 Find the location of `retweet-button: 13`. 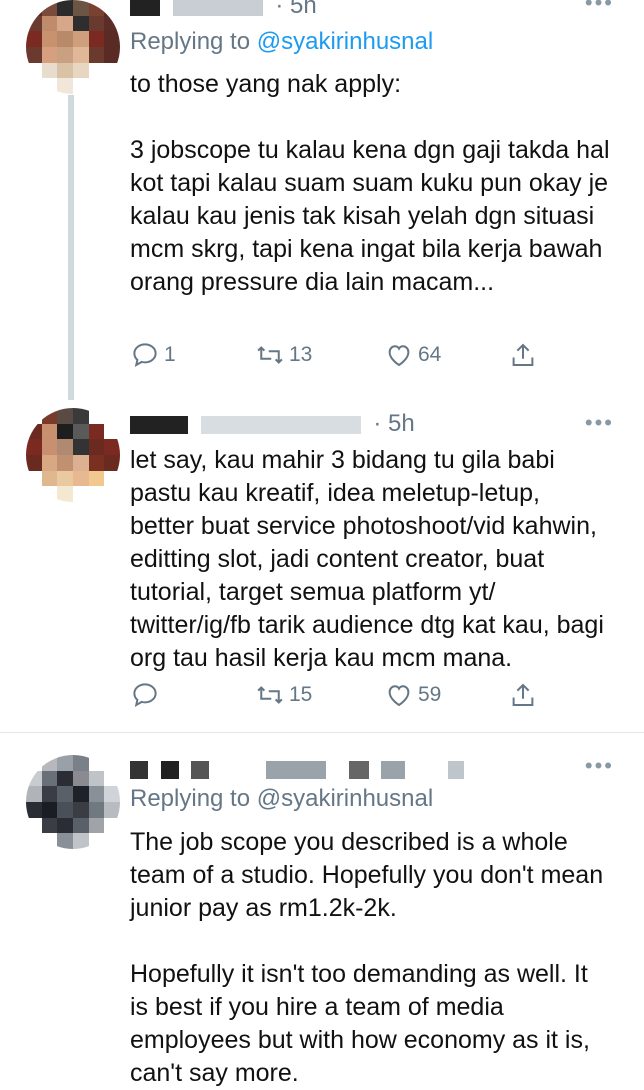

retweet-button: 13 is located at coordinates (283, 355).